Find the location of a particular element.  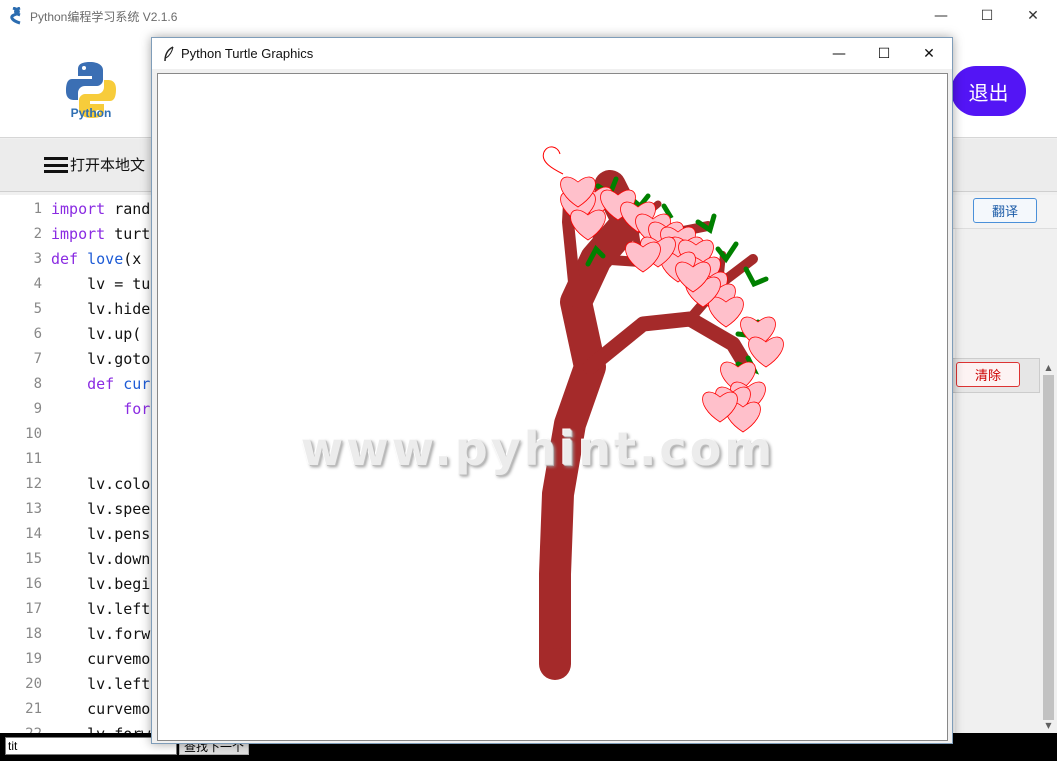

line-number: 6 is located at coordinates (37, 334).